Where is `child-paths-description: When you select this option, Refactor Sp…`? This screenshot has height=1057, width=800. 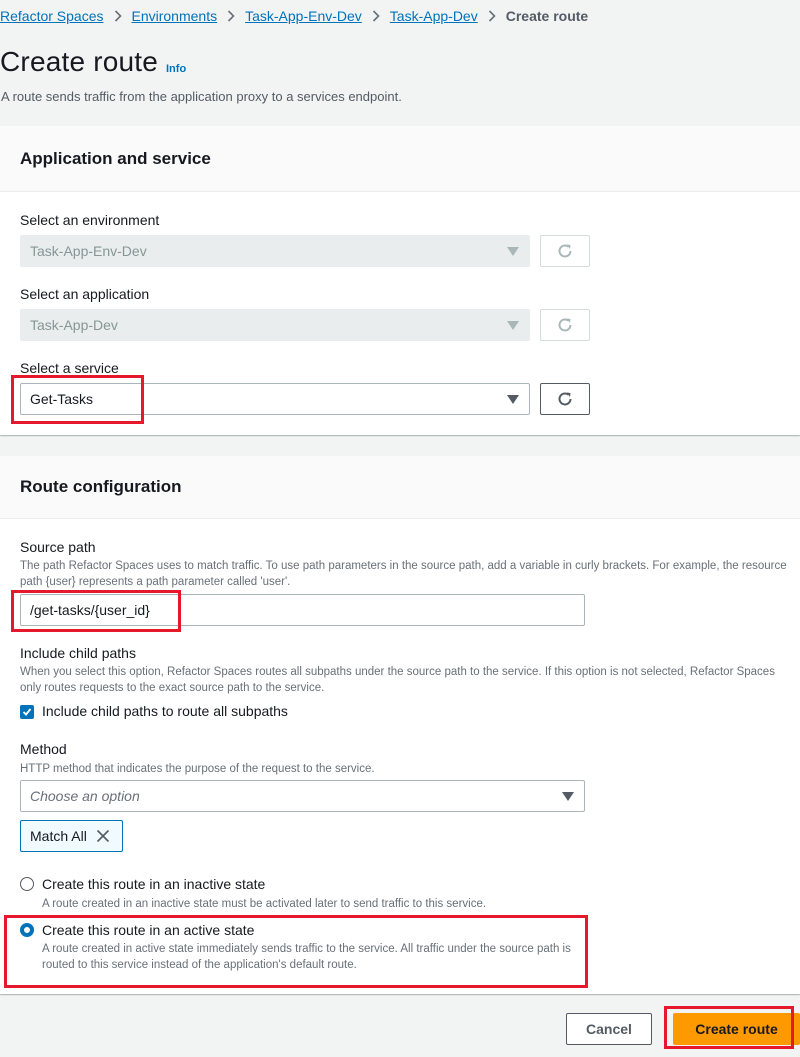 child-paths-description: When you select this option, Refactor Sp… is located at coordinates (397, 680).